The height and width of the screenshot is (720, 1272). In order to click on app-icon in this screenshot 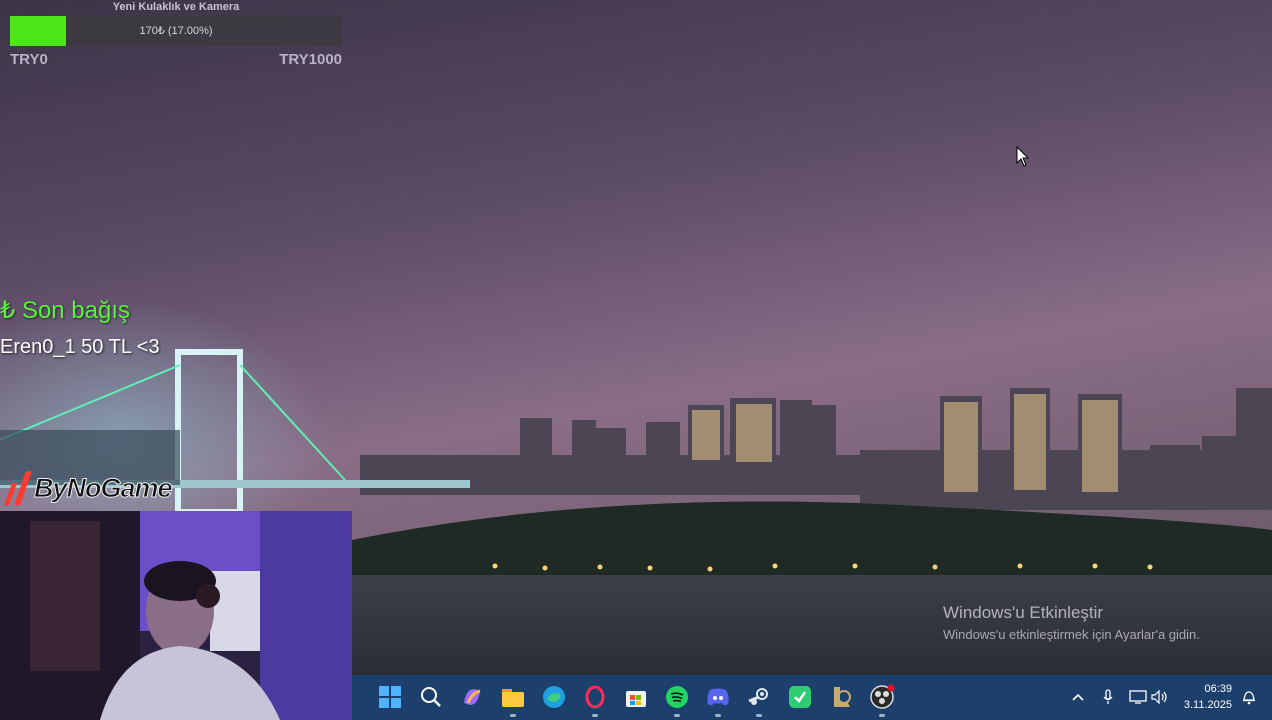, I will do `click(800, 697)`.